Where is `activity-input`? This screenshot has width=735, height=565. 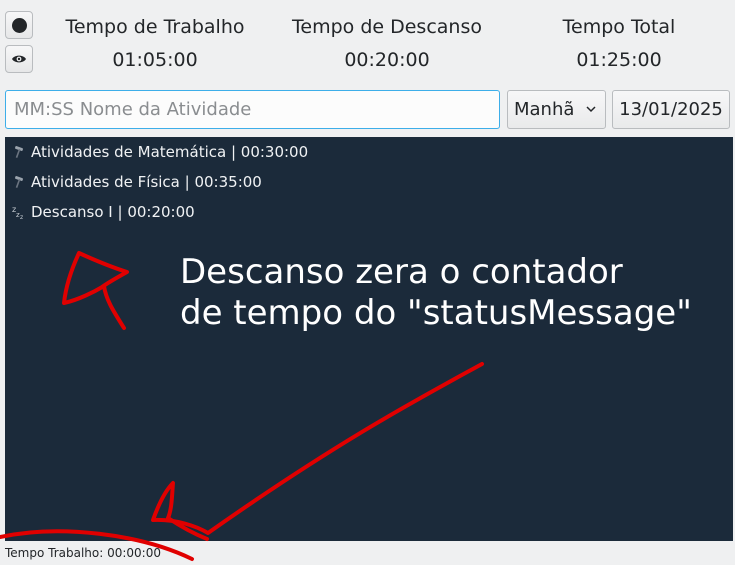 activity-input is located at coordinates (252, 109).